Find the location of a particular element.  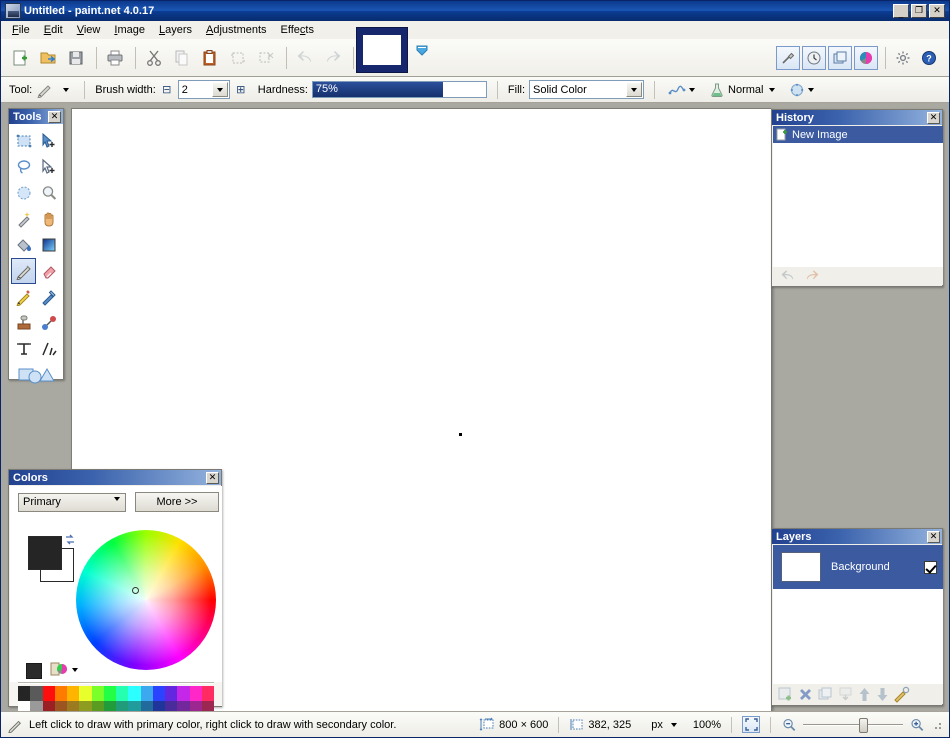

brush-width-increase-button: ⊞ is located at coordinates (241, 90).